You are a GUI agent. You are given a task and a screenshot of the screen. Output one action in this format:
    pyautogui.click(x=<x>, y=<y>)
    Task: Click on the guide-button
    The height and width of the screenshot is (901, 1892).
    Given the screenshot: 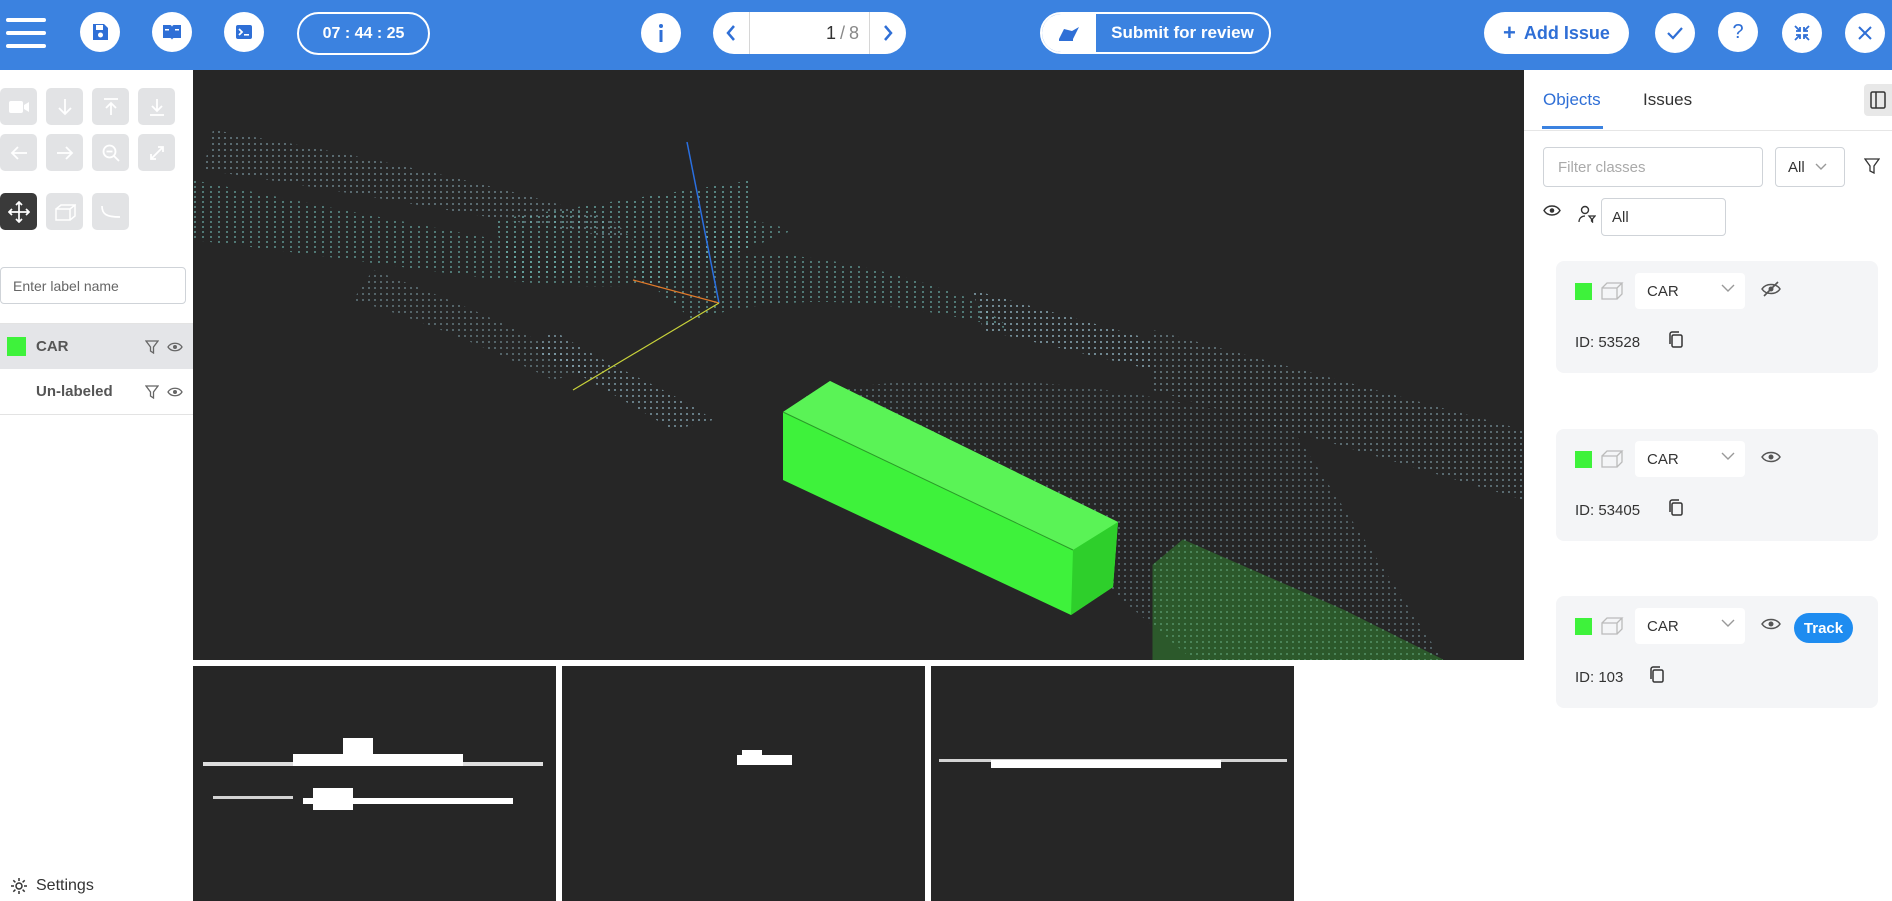 What is the action you would take?
    pyautogui.click(x=172, y=32)
    